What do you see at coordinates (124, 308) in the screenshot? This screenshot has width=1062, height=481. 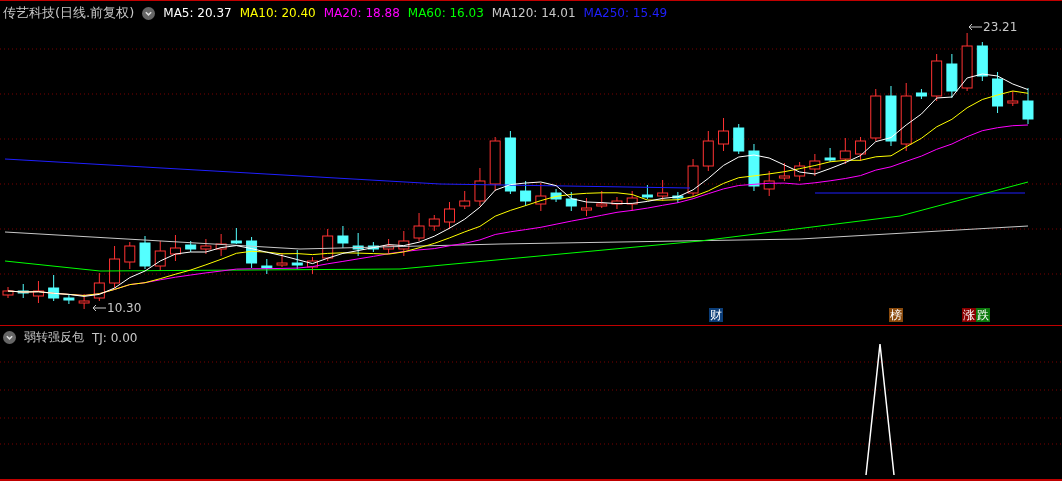 I see `price-label: 10.30` at bounding box center [124, 308].